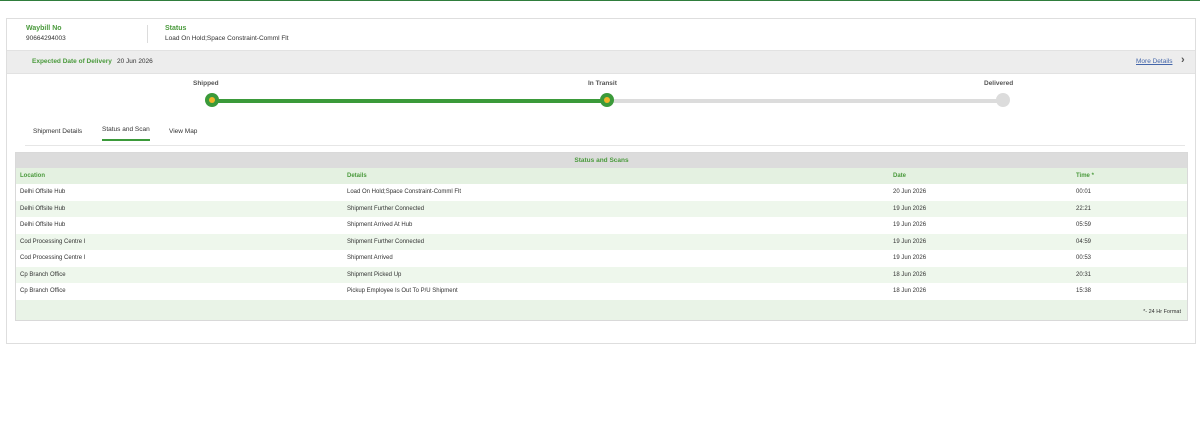 Image resolution: width=1200 pixels, height=432 pixels. I want to click on cell-time: 22:21, so click(1084, 208).